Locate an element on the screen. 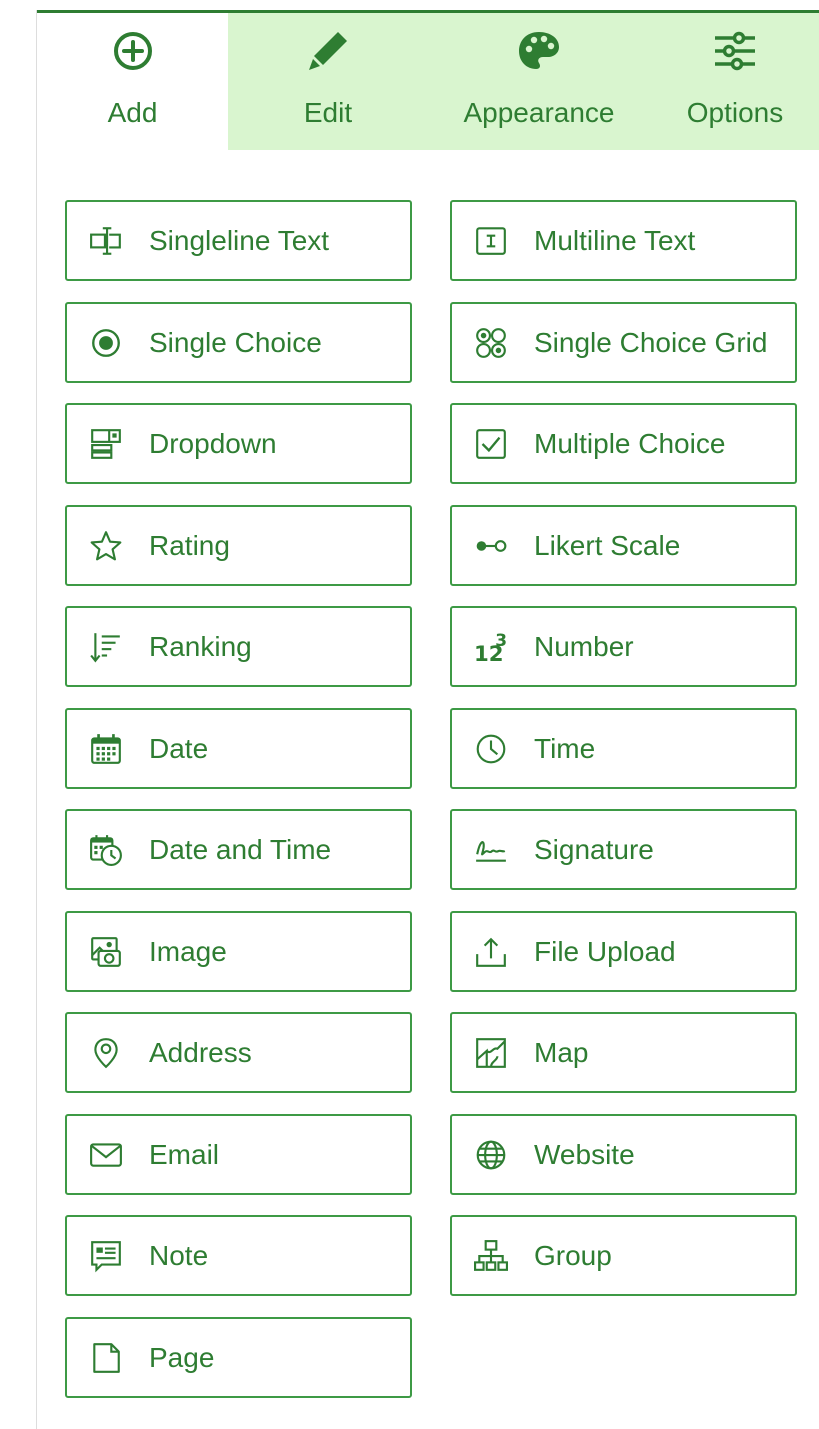  tab-options: Options is located at coordinates (734, 81).